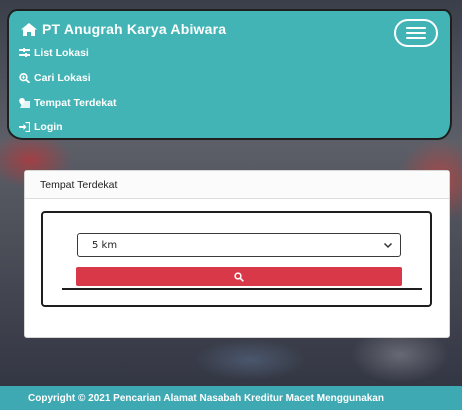 This screenshot has height=410, width=462. Describe the element at coordinates (29, 29) in the screenshot. I see `home-icon` at that location.